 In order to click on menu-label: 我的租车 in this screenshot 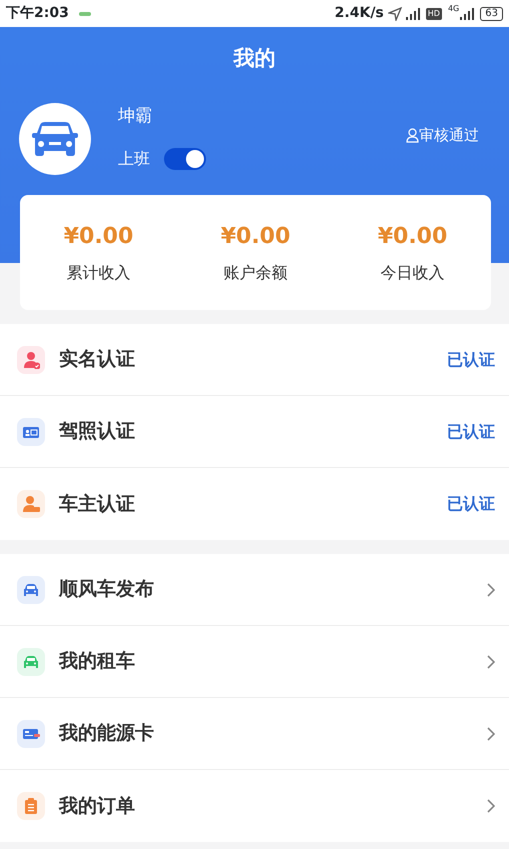, I will do `click(97, 661)`.